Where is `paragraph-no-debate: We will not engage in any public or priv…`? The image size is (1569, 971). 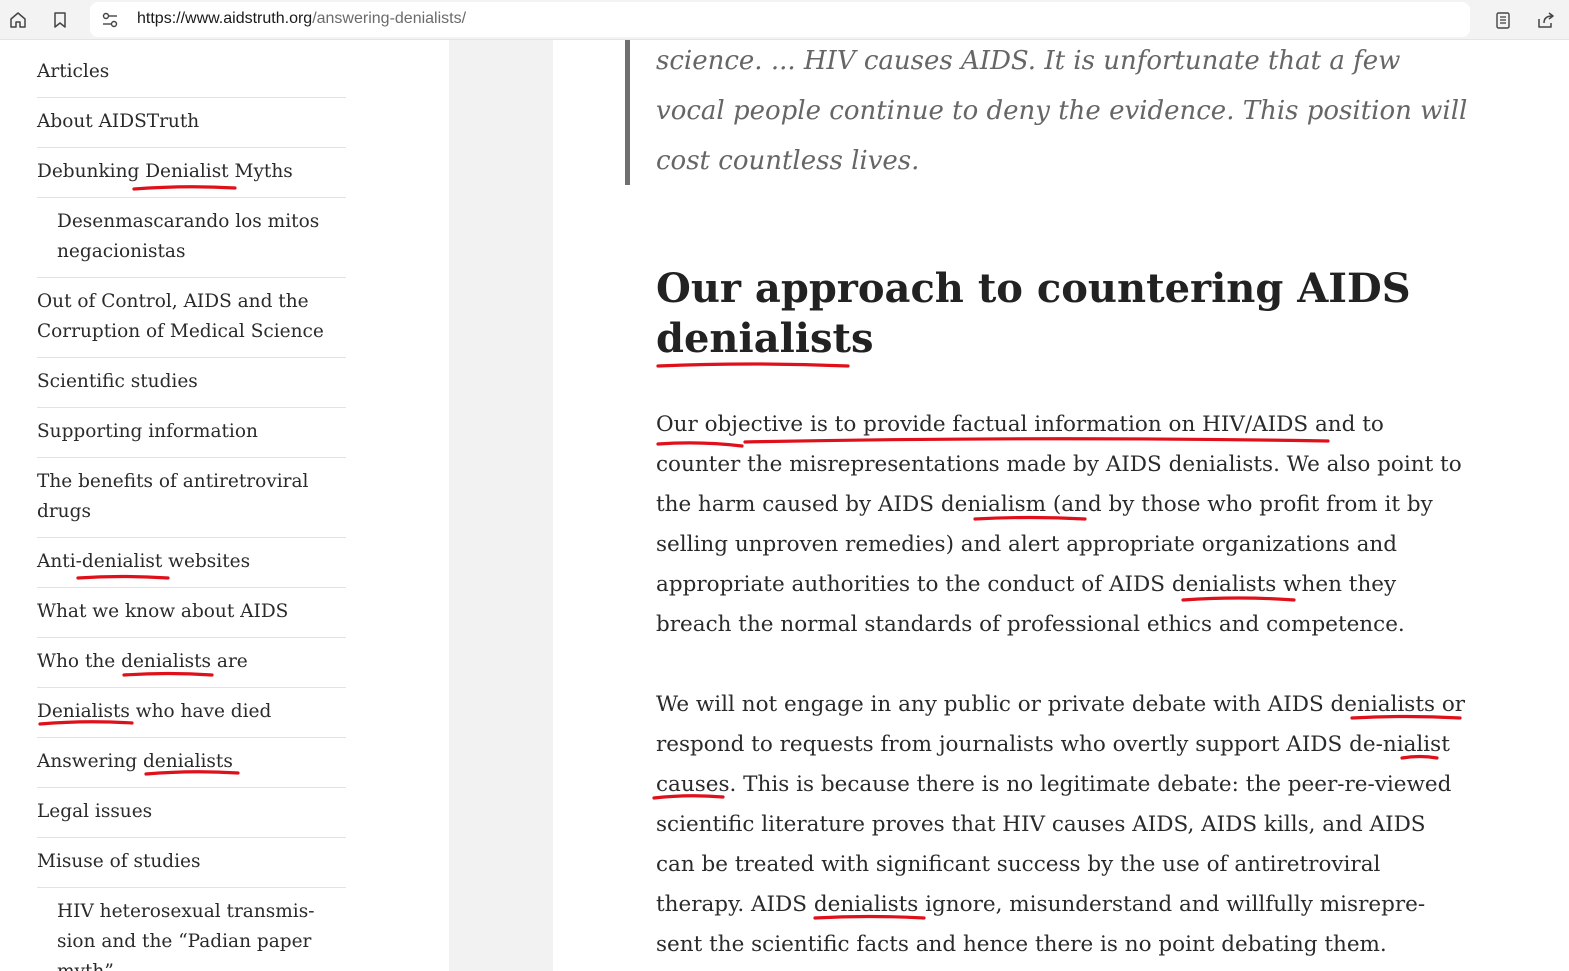 paragraph-no-debate: We will not engage in any public or priv… is located at coordinates (1061, 824).